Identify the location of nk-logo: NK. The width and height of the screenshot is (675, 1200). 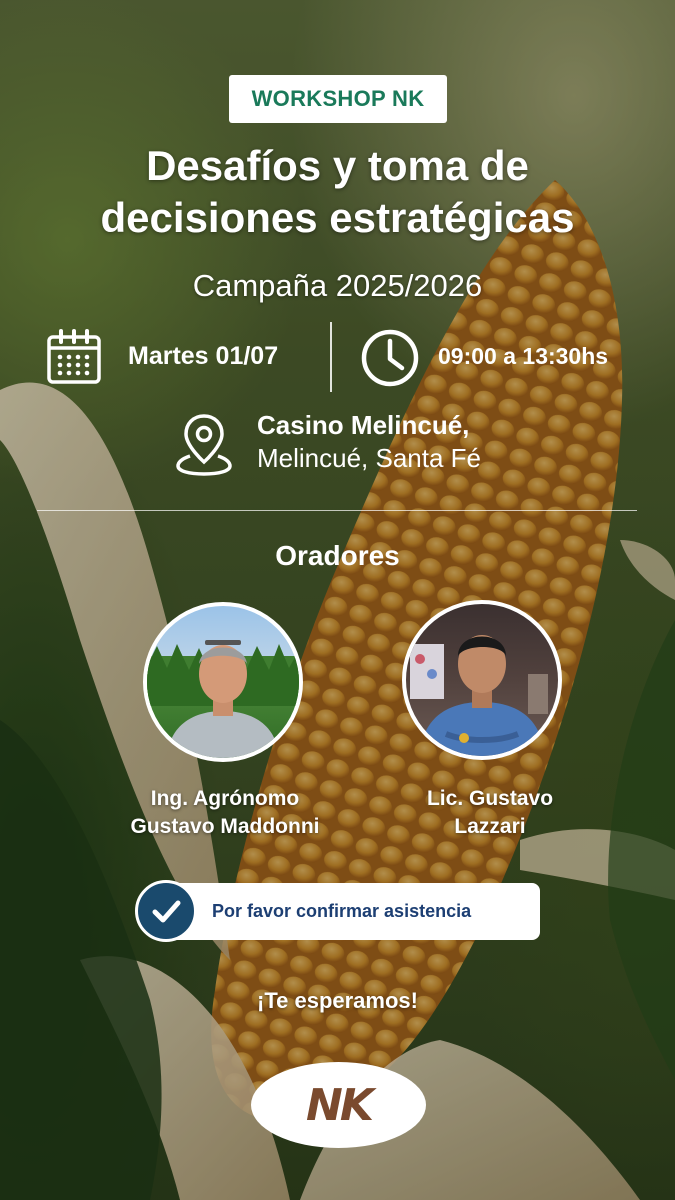
(338, 1105).